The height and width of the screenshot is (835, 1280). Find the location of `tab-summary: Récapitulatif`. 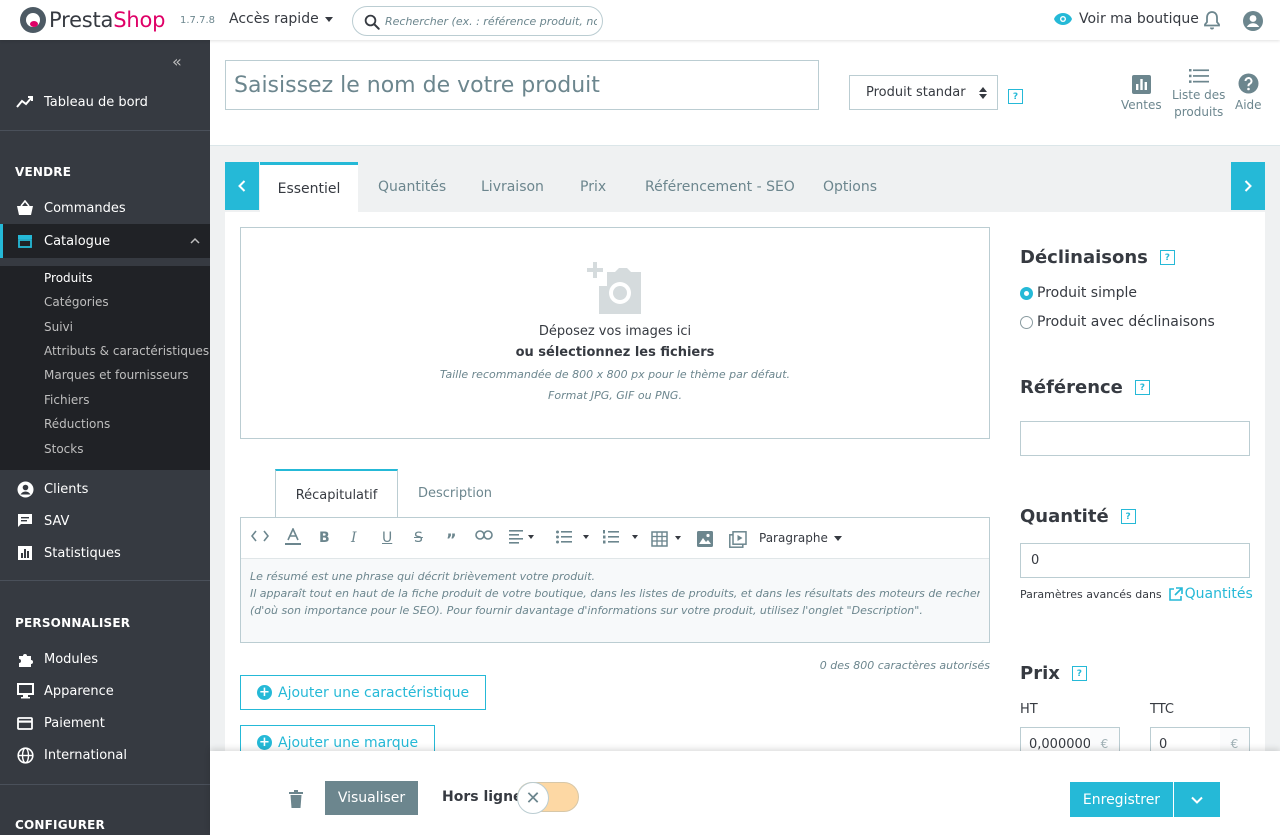

tab-summary: Récapitulatif is located at coordinates (336, 494).